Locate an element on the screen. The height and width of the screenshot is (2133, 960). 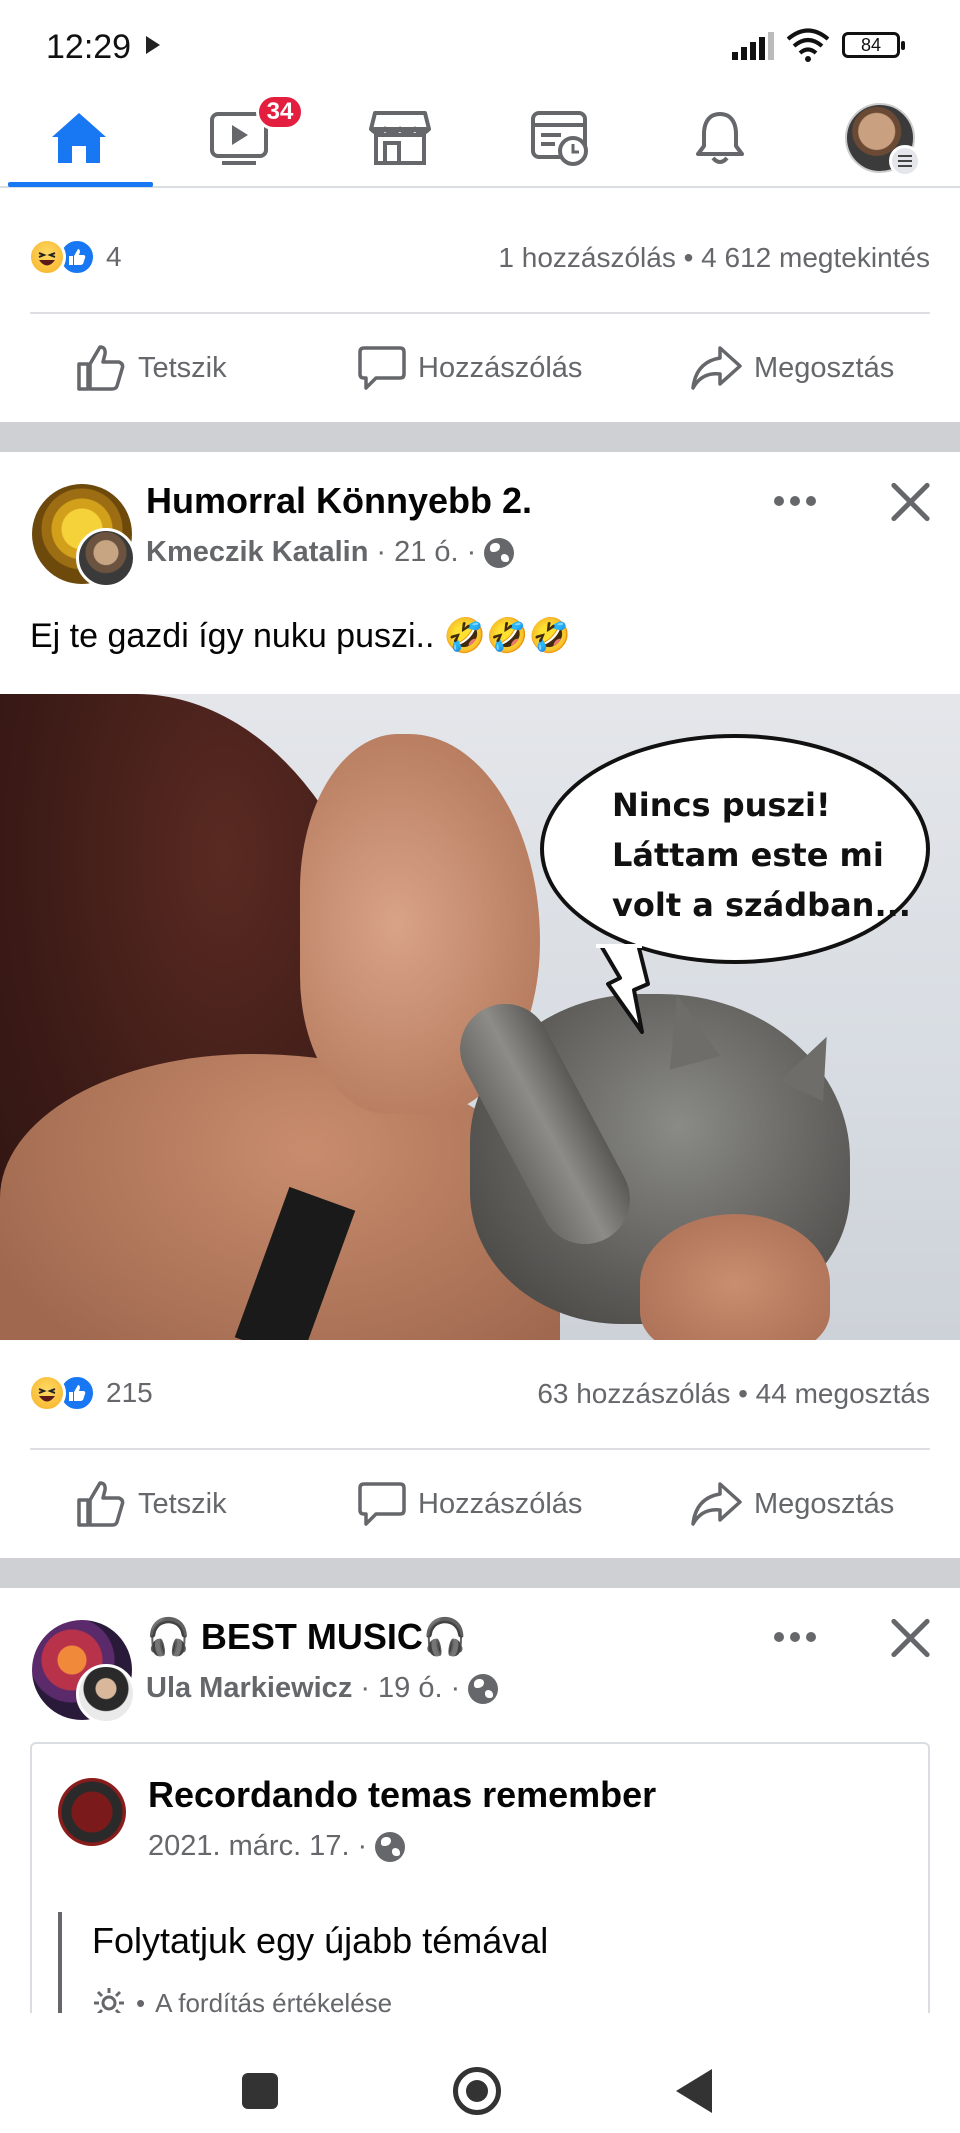
profile-avatar is located at coordinates (883, 140).